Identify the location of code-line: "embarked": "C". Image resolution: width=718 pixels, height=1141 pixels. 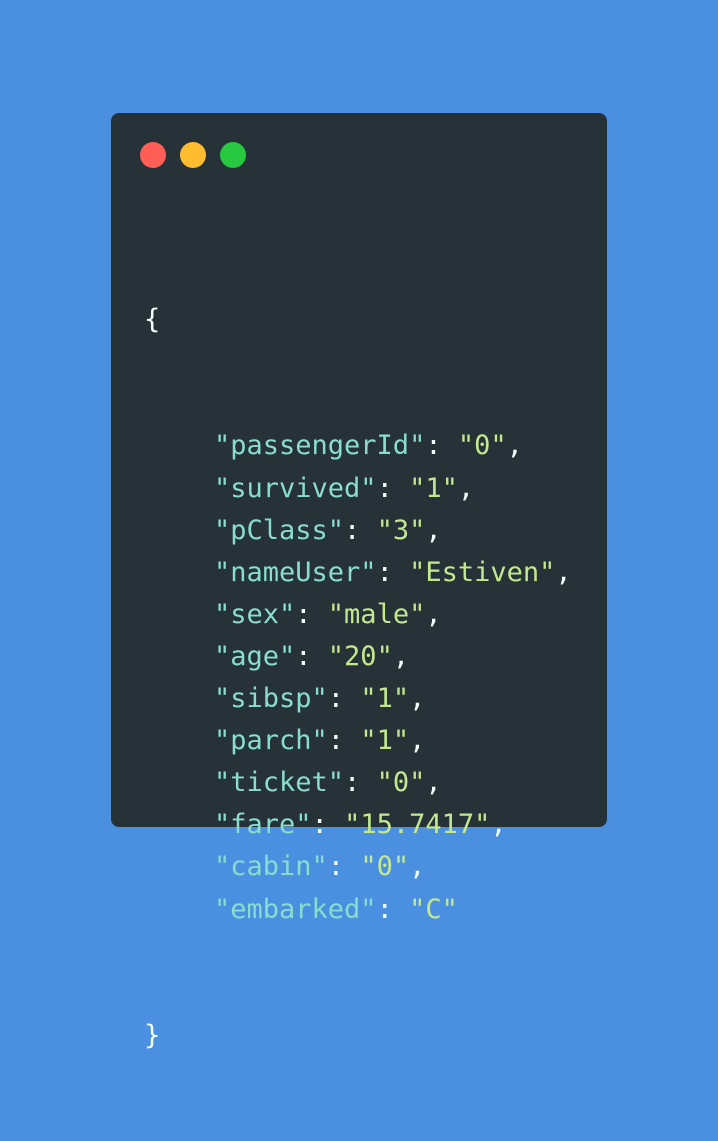
(358, 910).